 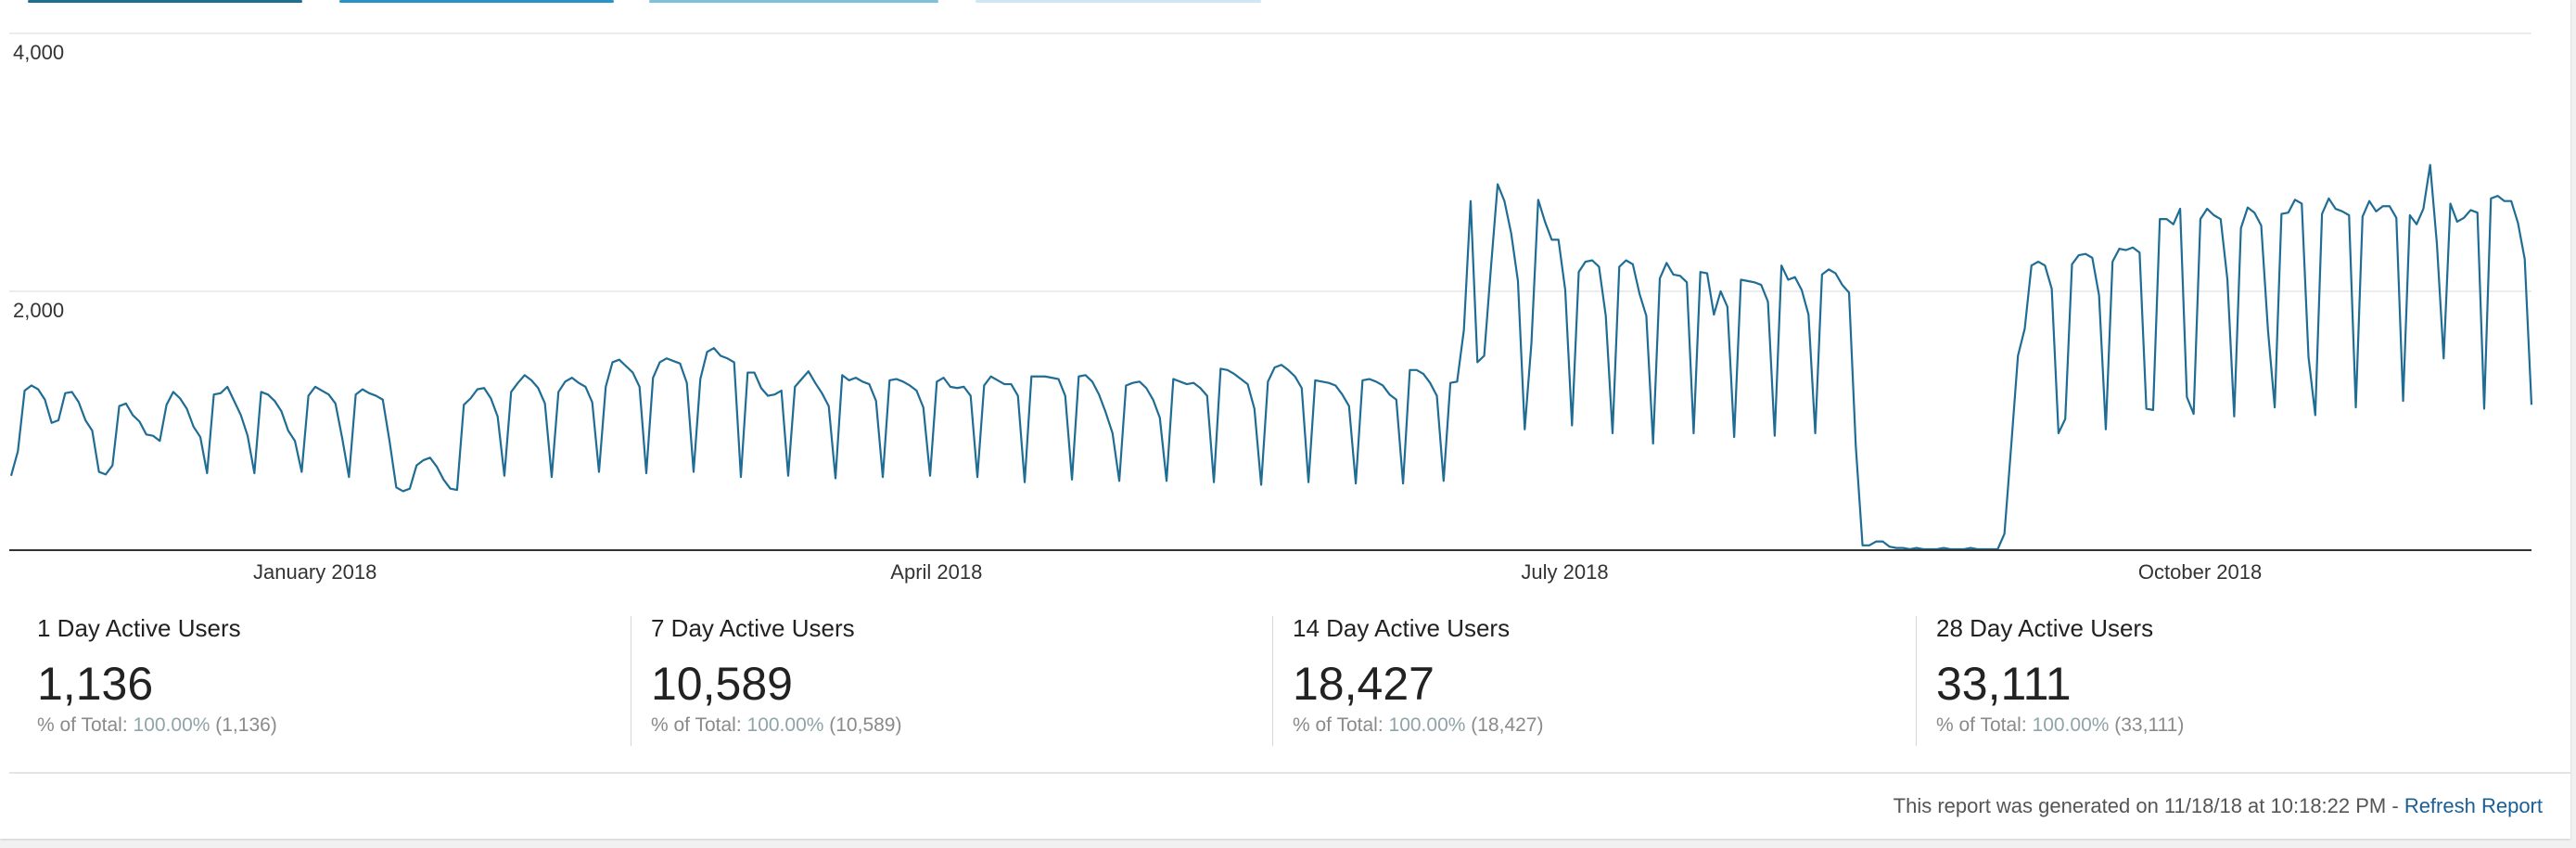 I want to click on metric-value: 18,427, so click(x=1364, y=684).